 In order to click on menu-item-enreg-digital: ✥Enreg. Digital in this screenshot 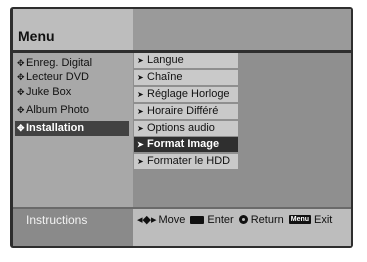, I will do `click(72, 63)`.